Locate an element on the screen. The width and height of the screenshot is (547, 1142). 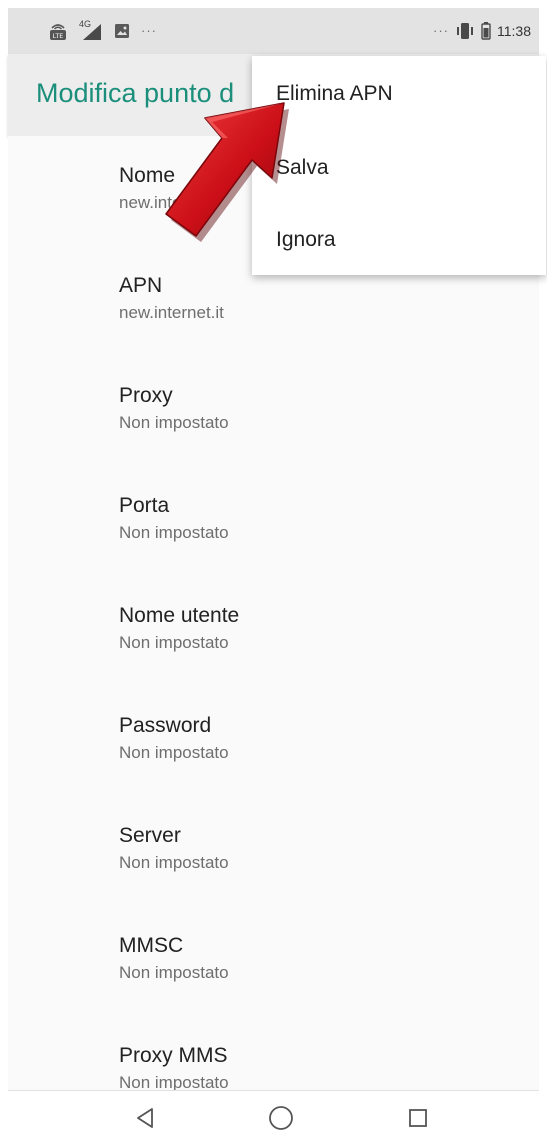
battery-icon is located at coordinates (486, 31).